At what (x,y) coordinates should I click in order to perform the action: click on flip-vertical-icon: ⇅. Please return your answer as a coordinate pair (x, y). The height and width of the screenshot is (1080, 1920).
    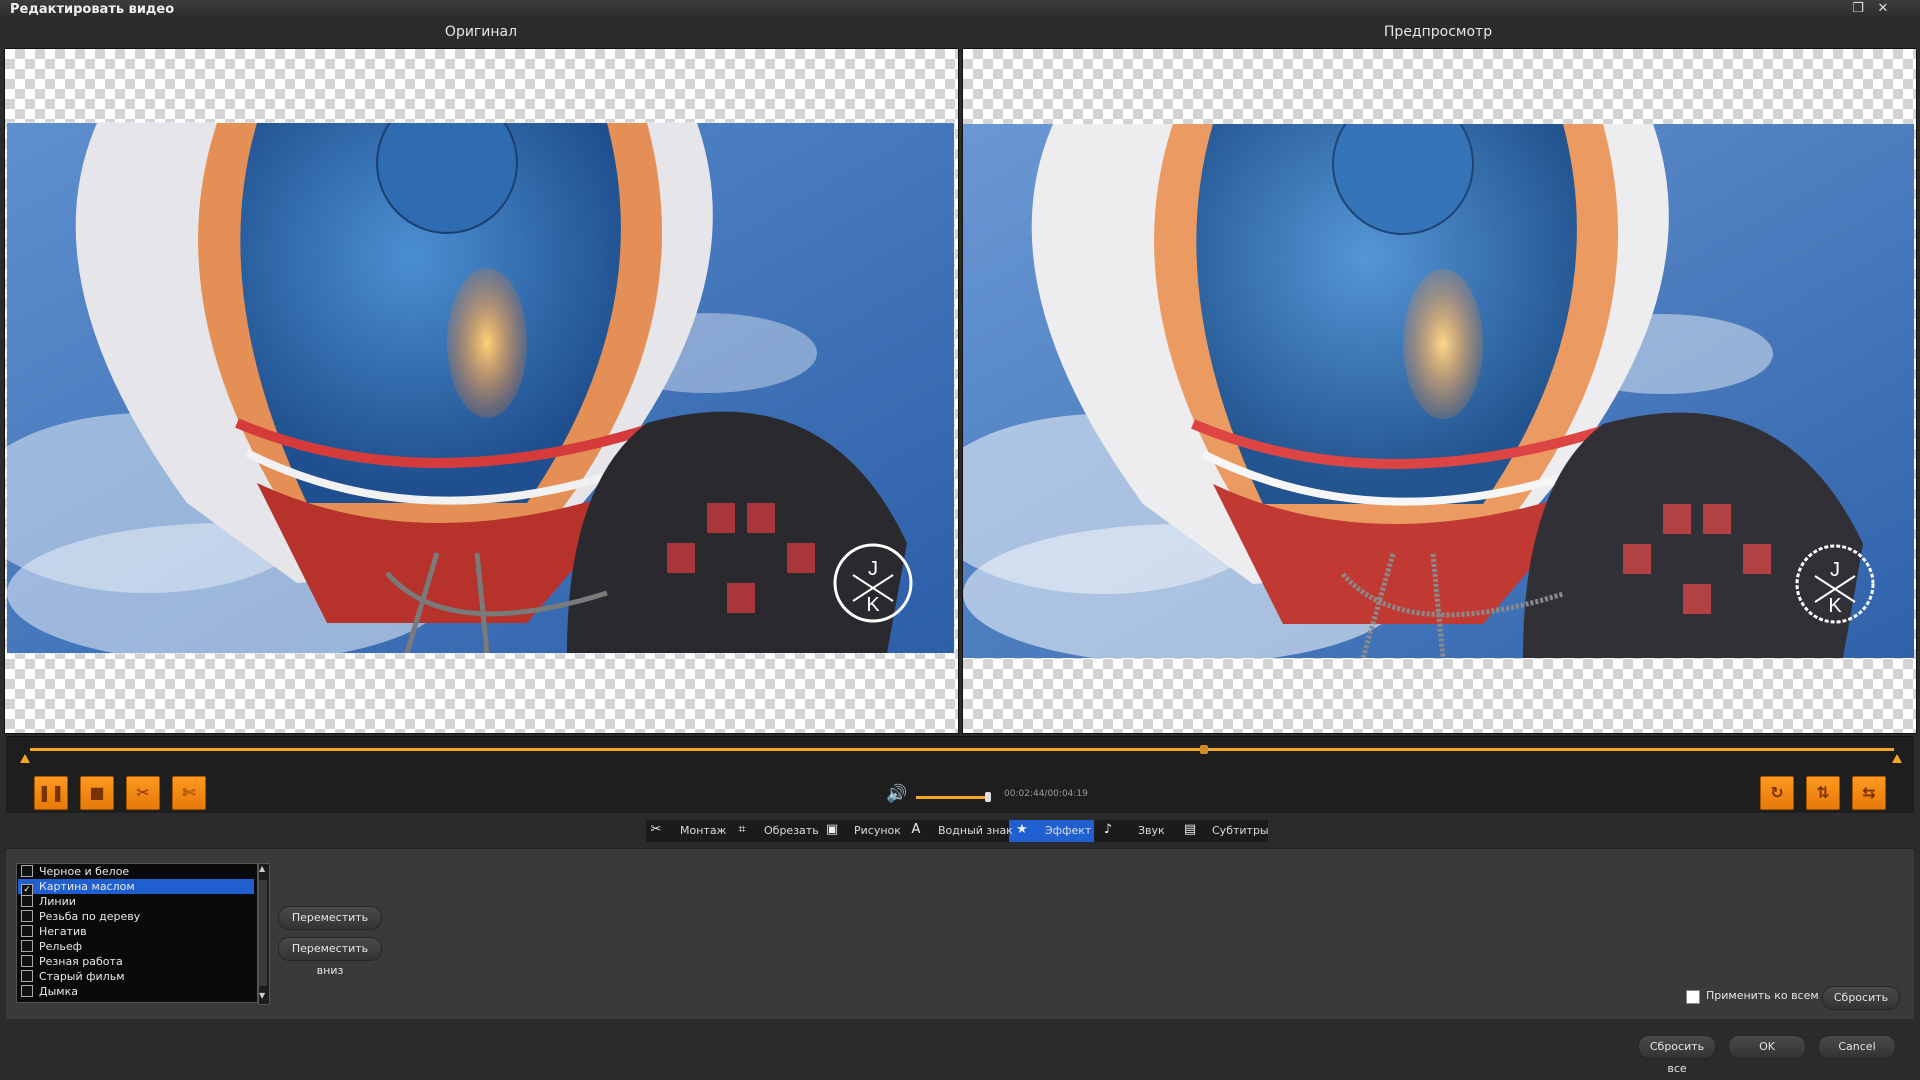
    Looking at the image, I should click on (1823, 792).